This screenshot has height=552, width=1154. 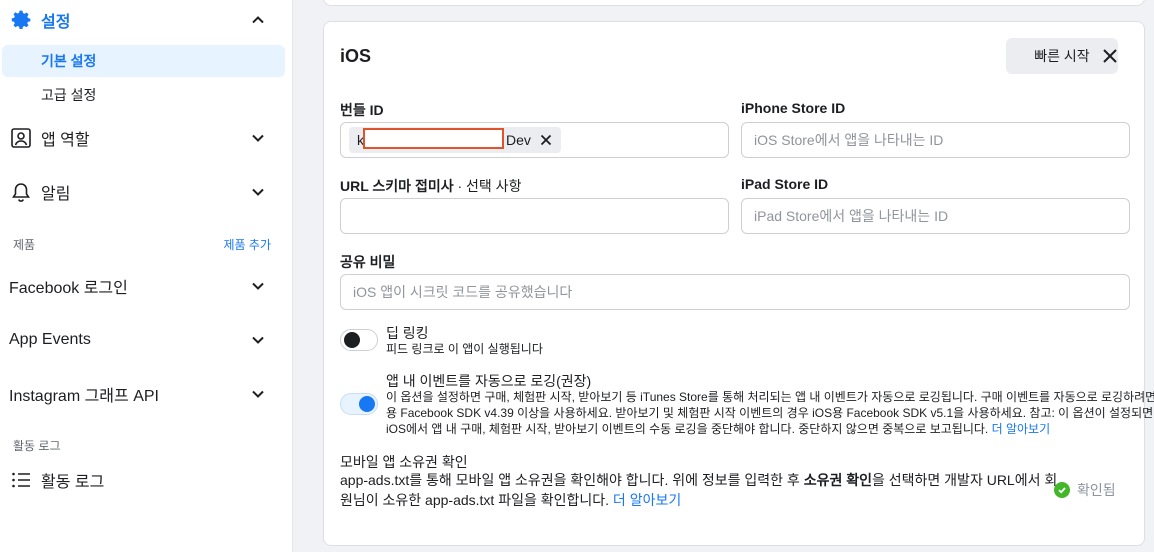 What do you see at coordinates (397, 186) in the screenshot?
I see `url-scheme-label-text: URL 스키마 접미사` at bounding box center [397, 186].